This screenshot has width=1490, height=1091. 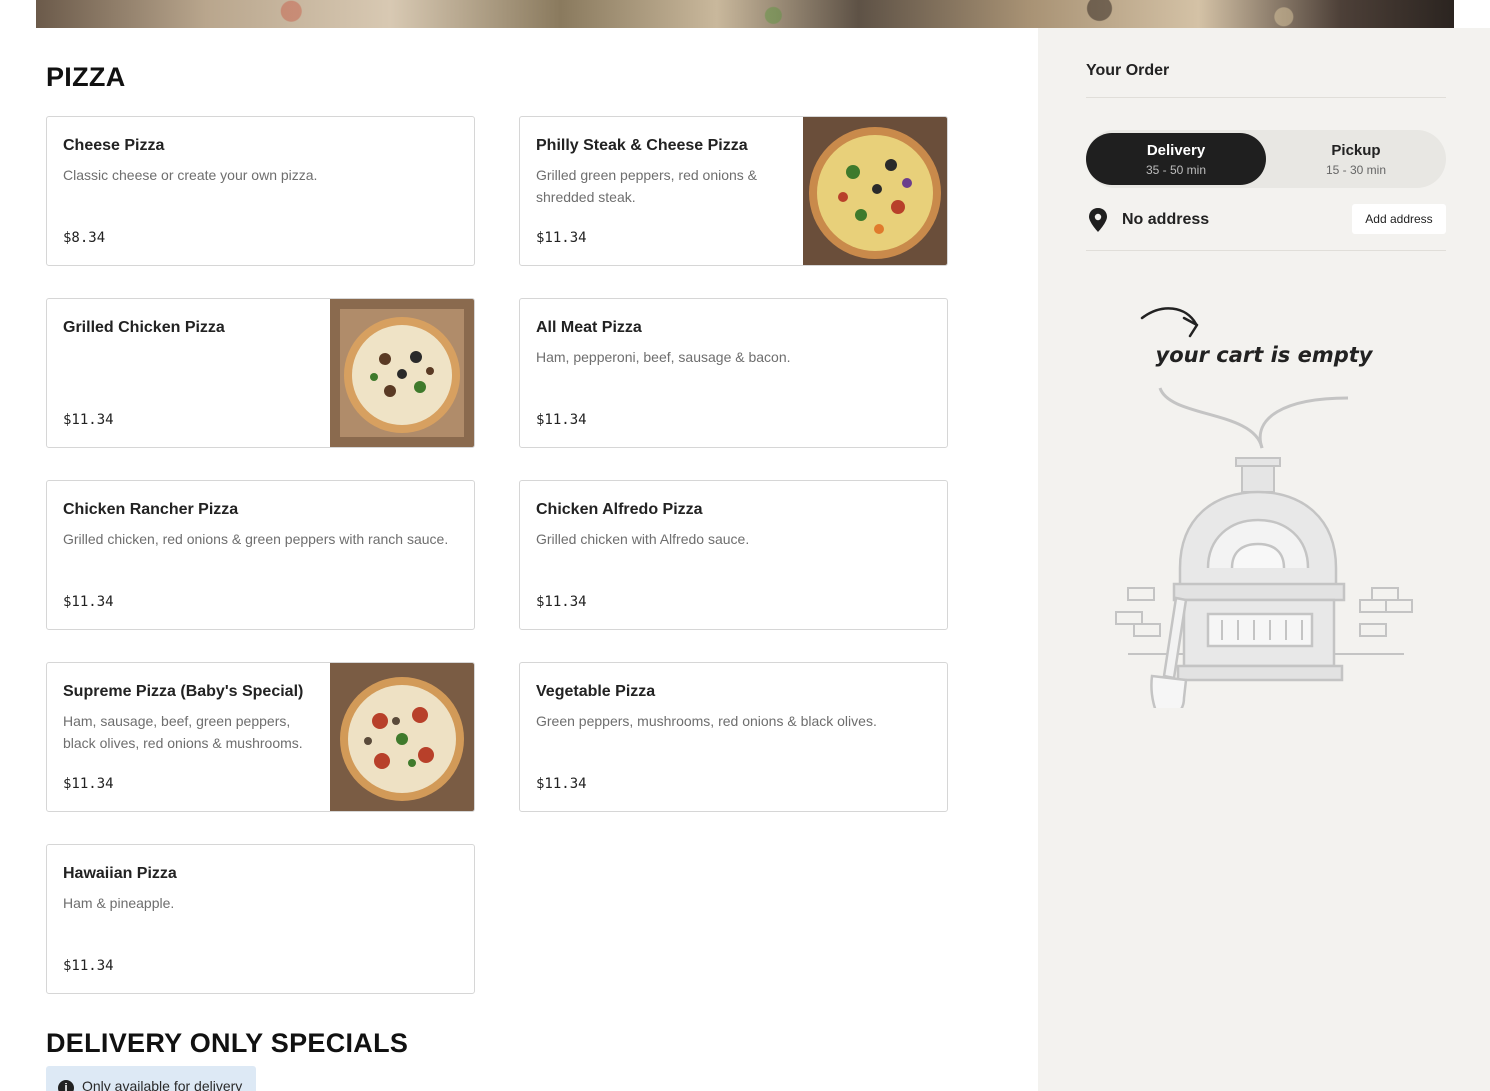 What do you see at coordinates (1176, 170) in the screenshot?
I see `delivery-time: 35 - 50 min` at bounding box center [1176, 170].